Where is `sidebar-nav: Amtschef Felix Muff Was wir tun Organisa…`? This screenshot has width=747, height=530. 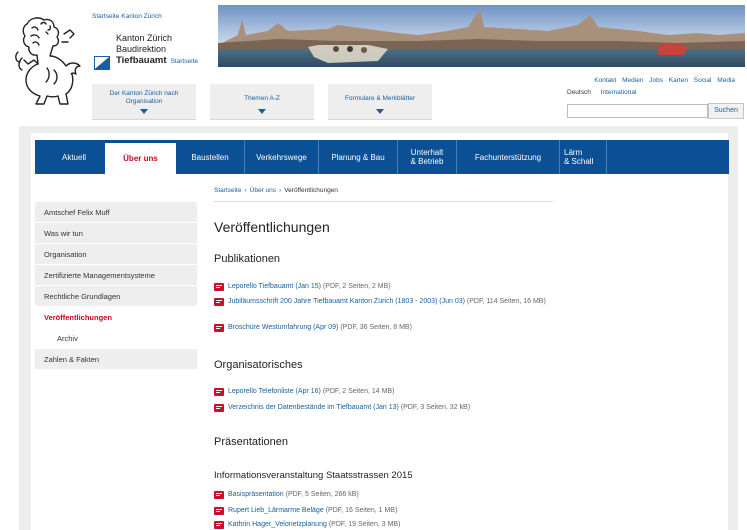
sidebar-nav: Amtschef Felix Muff Was wir tun Organisa… is located at coordinates (116, 286).